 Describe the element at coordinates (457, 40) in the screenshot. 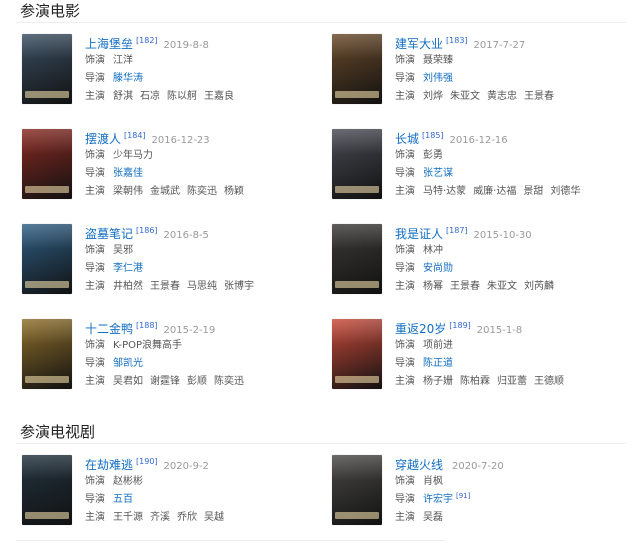

I see `reference-link: [183]` at that location.